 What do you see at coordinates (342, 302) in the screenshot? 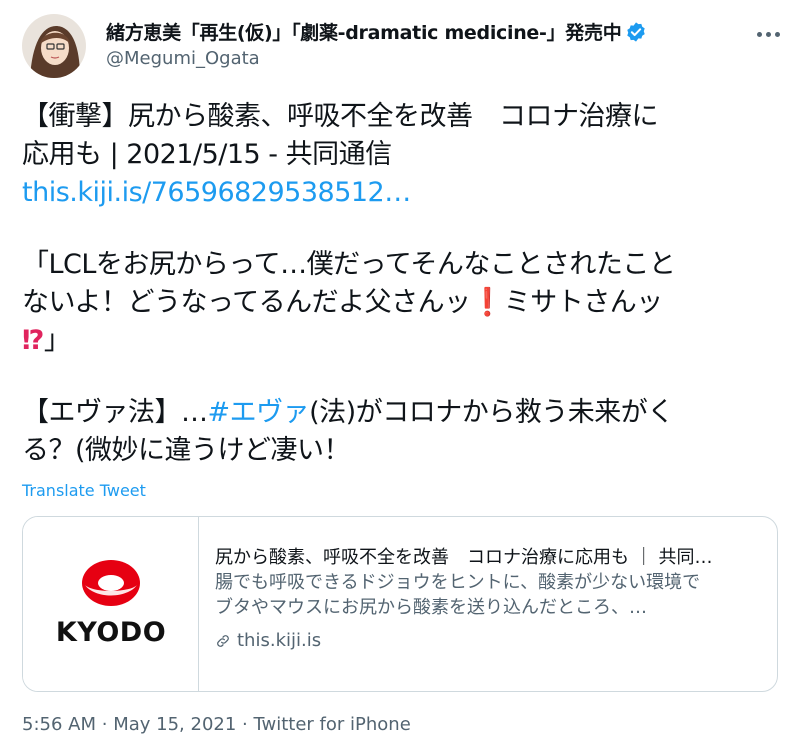
I see `tweet-line: ないよ！どうなってるんだよ父さんッ❗ミサトさんッ` at bounding box center [342, 302].